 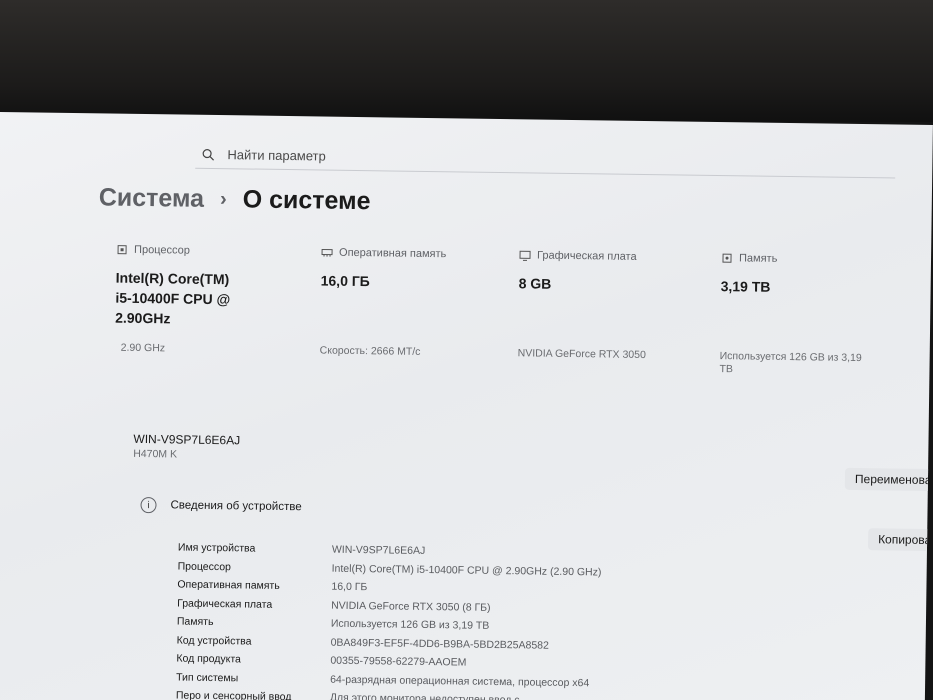 What do you see at coordinates (349, 587) in the screenshot?
I see `spec-row-value: 16,0 ГБ` at bounding box center [349, 587].